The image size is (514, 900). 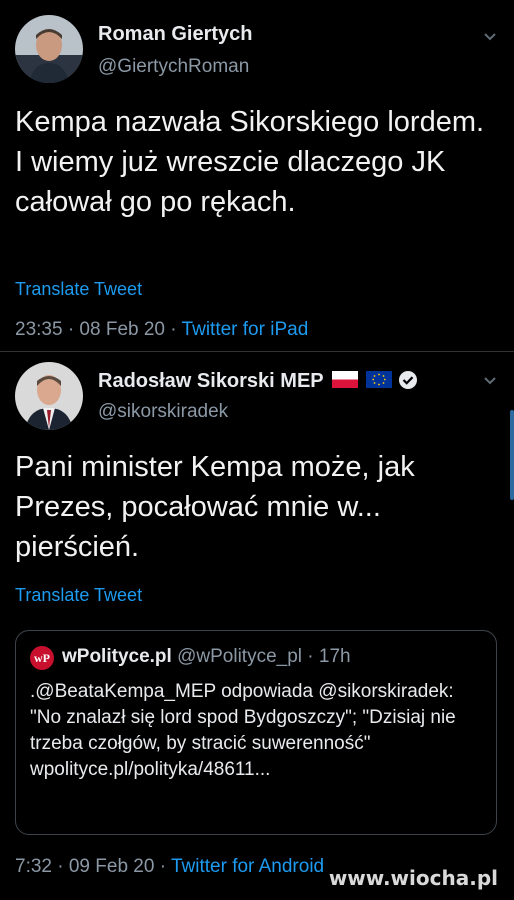 I want to click on author-name-text: Radosław Sikorski MEP, so click(x=211, y=381).